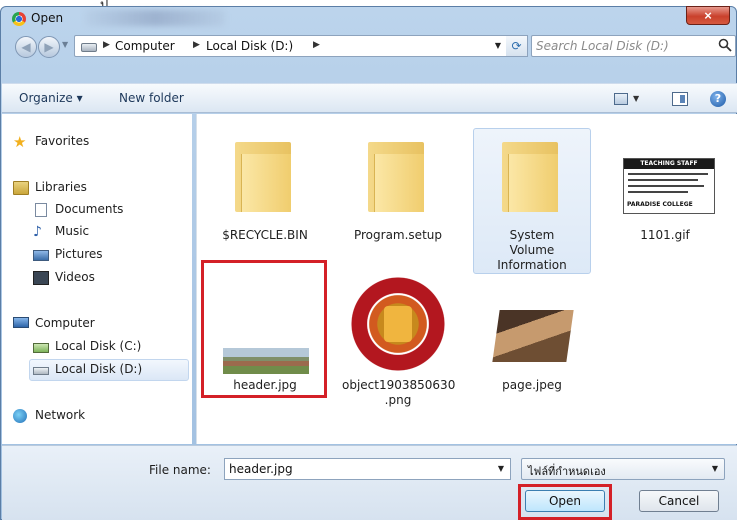 The image size is (737, 520). Describe the element at coordinates (679, 501) in the screenshot. I see `cancel-button: Cancel` at that location.